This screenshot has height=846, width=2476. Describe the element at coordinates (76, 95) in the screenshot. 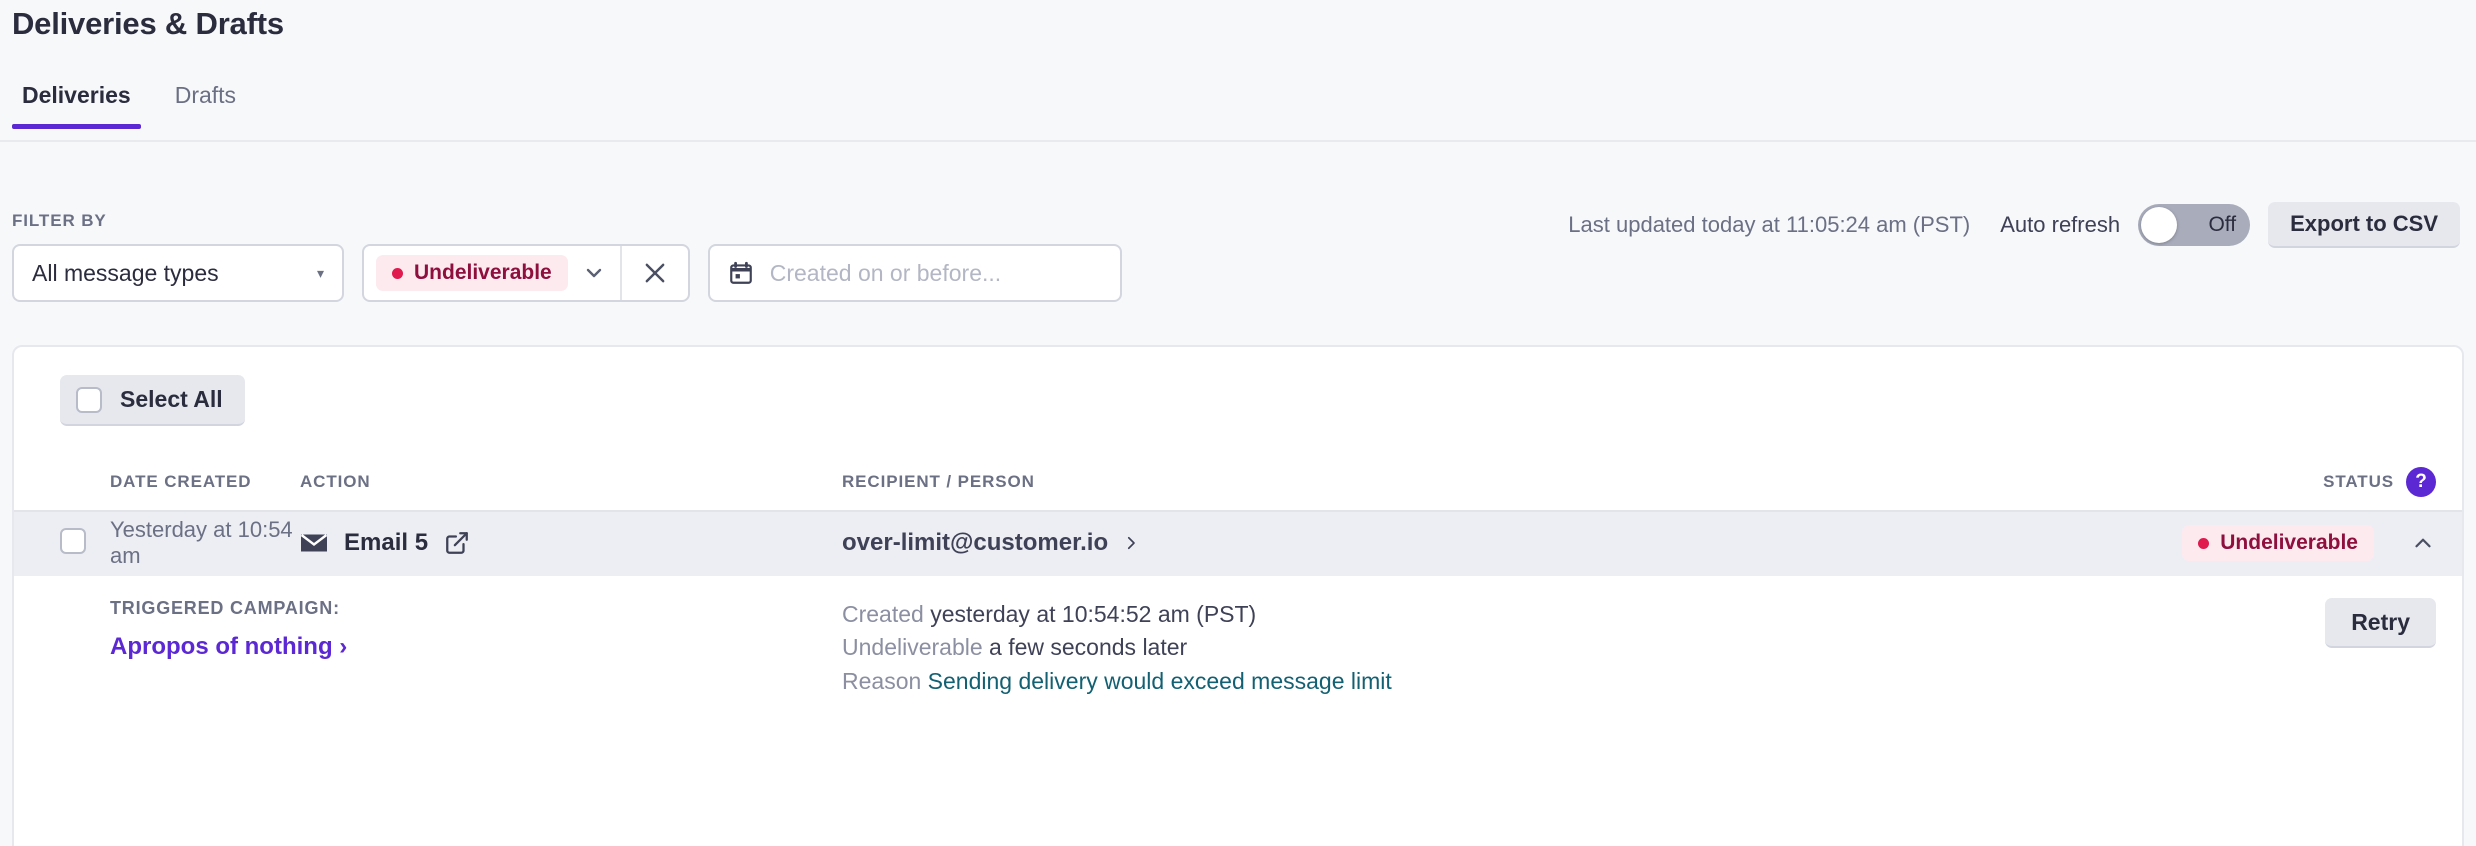

I see `tab-deliveries-label: Deliveries` at that location.